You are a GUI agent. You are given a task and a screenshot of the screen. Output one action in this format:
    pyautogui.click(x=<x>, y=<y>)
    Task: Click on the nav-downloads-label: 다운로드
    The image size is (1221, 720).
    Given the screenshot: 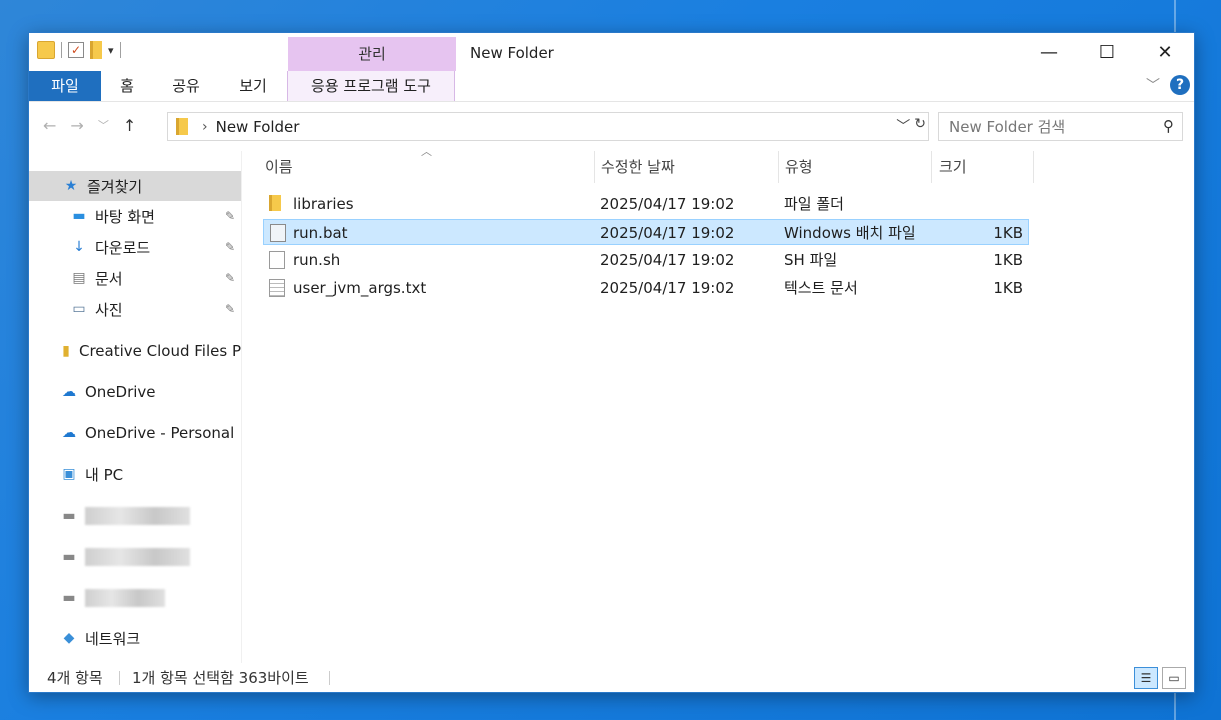 What is the action you would take?
    pyautogui.click(x=123, y=247)
    